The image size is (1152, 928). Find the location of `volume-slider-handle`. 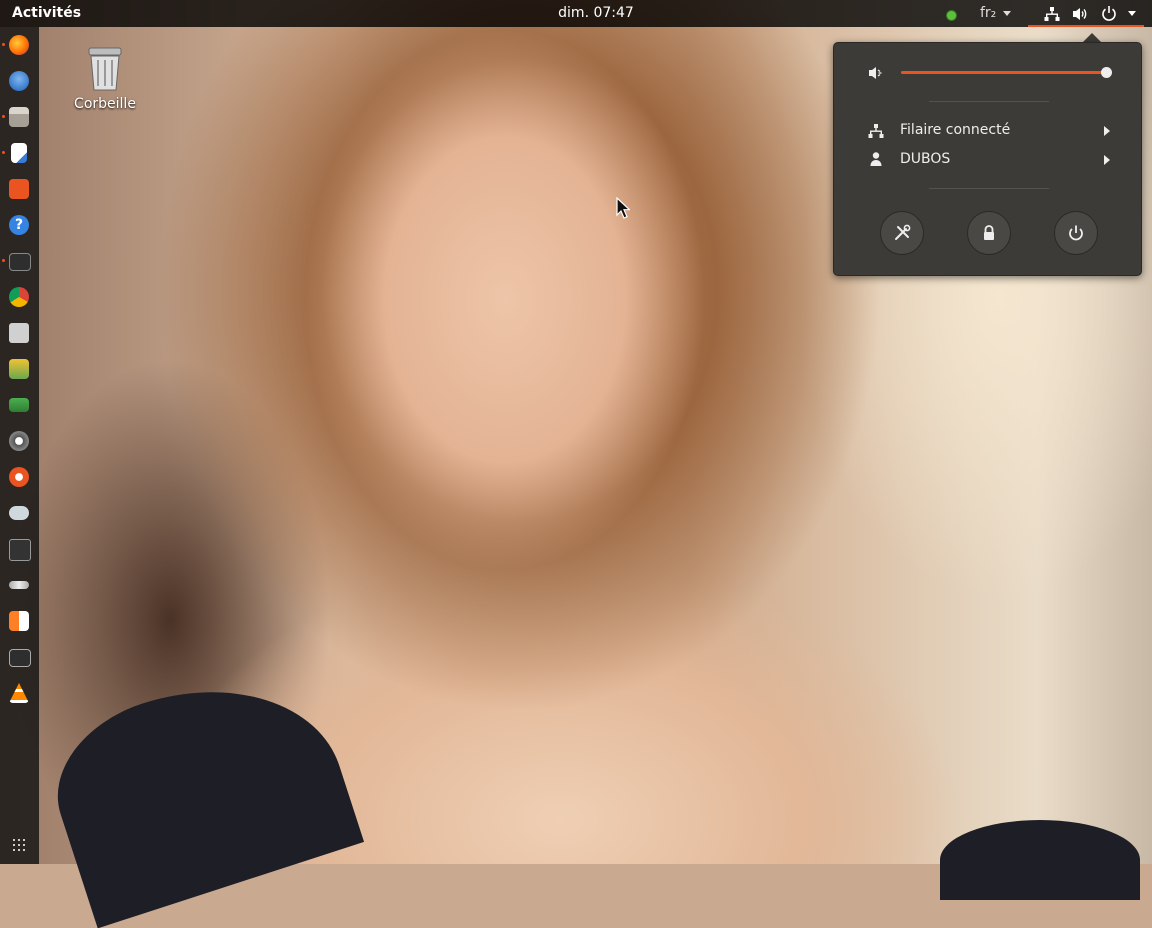

volume-slider-handle is located at coordinates (1106, 72).